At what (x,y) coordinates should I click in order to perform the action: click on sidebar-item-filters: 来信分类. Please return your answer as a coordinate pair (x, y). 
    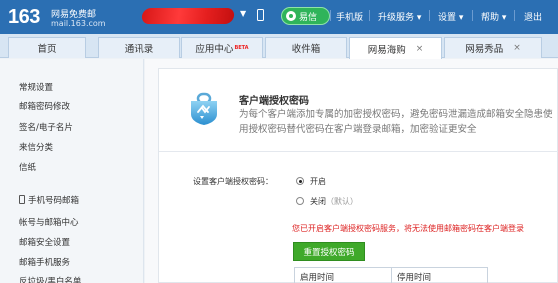
    Looking at the image, I should click on (36, 147).